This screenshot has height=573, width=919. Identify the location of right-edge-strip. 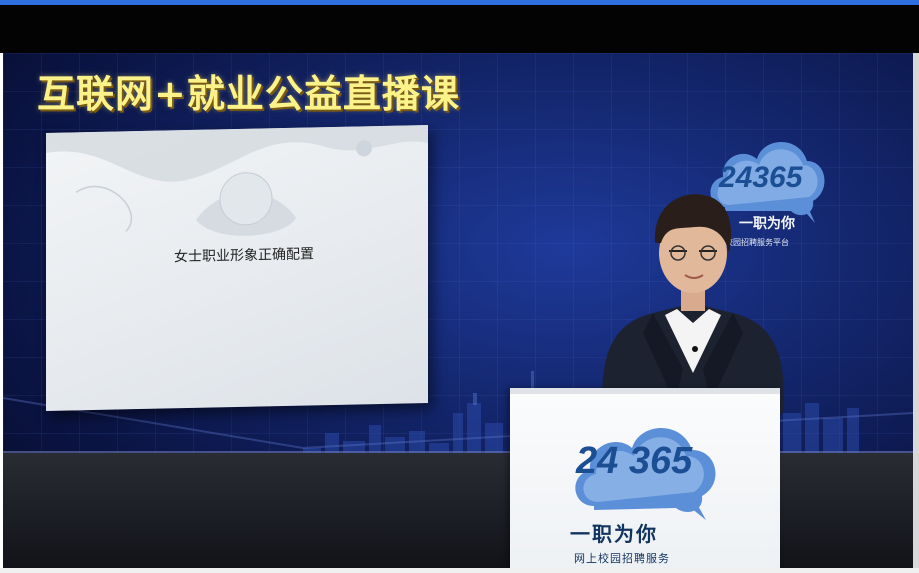
(916, 310).